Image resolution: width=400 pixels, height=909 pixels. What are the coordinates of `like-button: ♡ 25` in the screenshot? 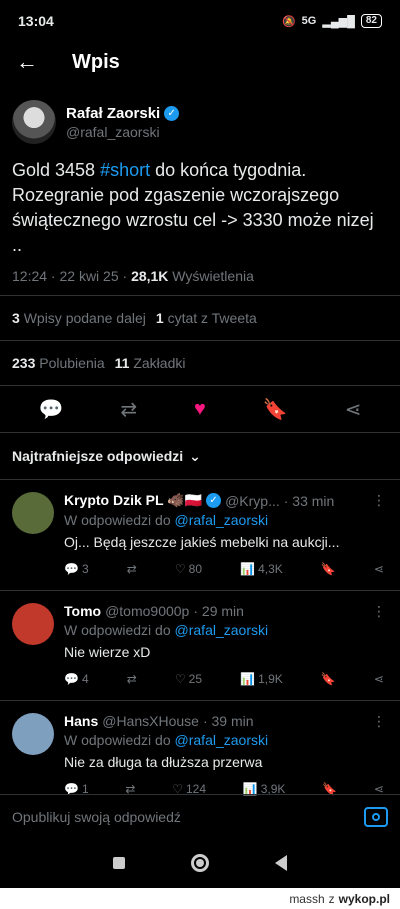 It's located at (188, 679).